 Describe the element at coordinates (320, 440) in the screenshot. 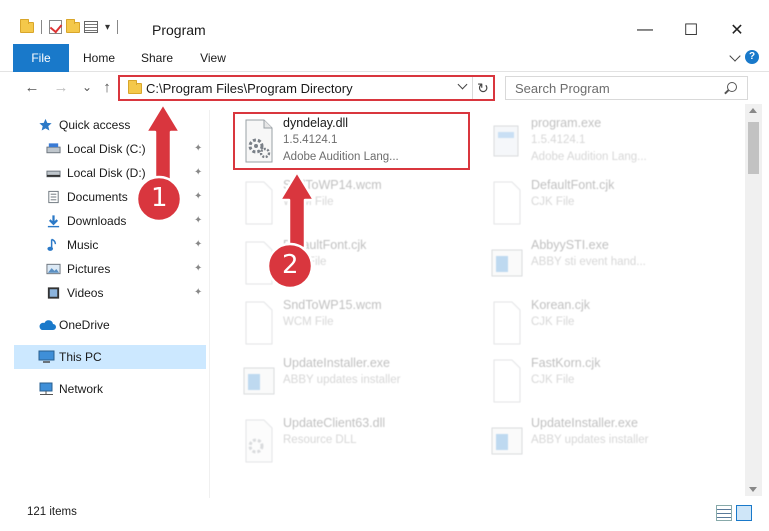

I see `file-description: Resource DLL` at that location.